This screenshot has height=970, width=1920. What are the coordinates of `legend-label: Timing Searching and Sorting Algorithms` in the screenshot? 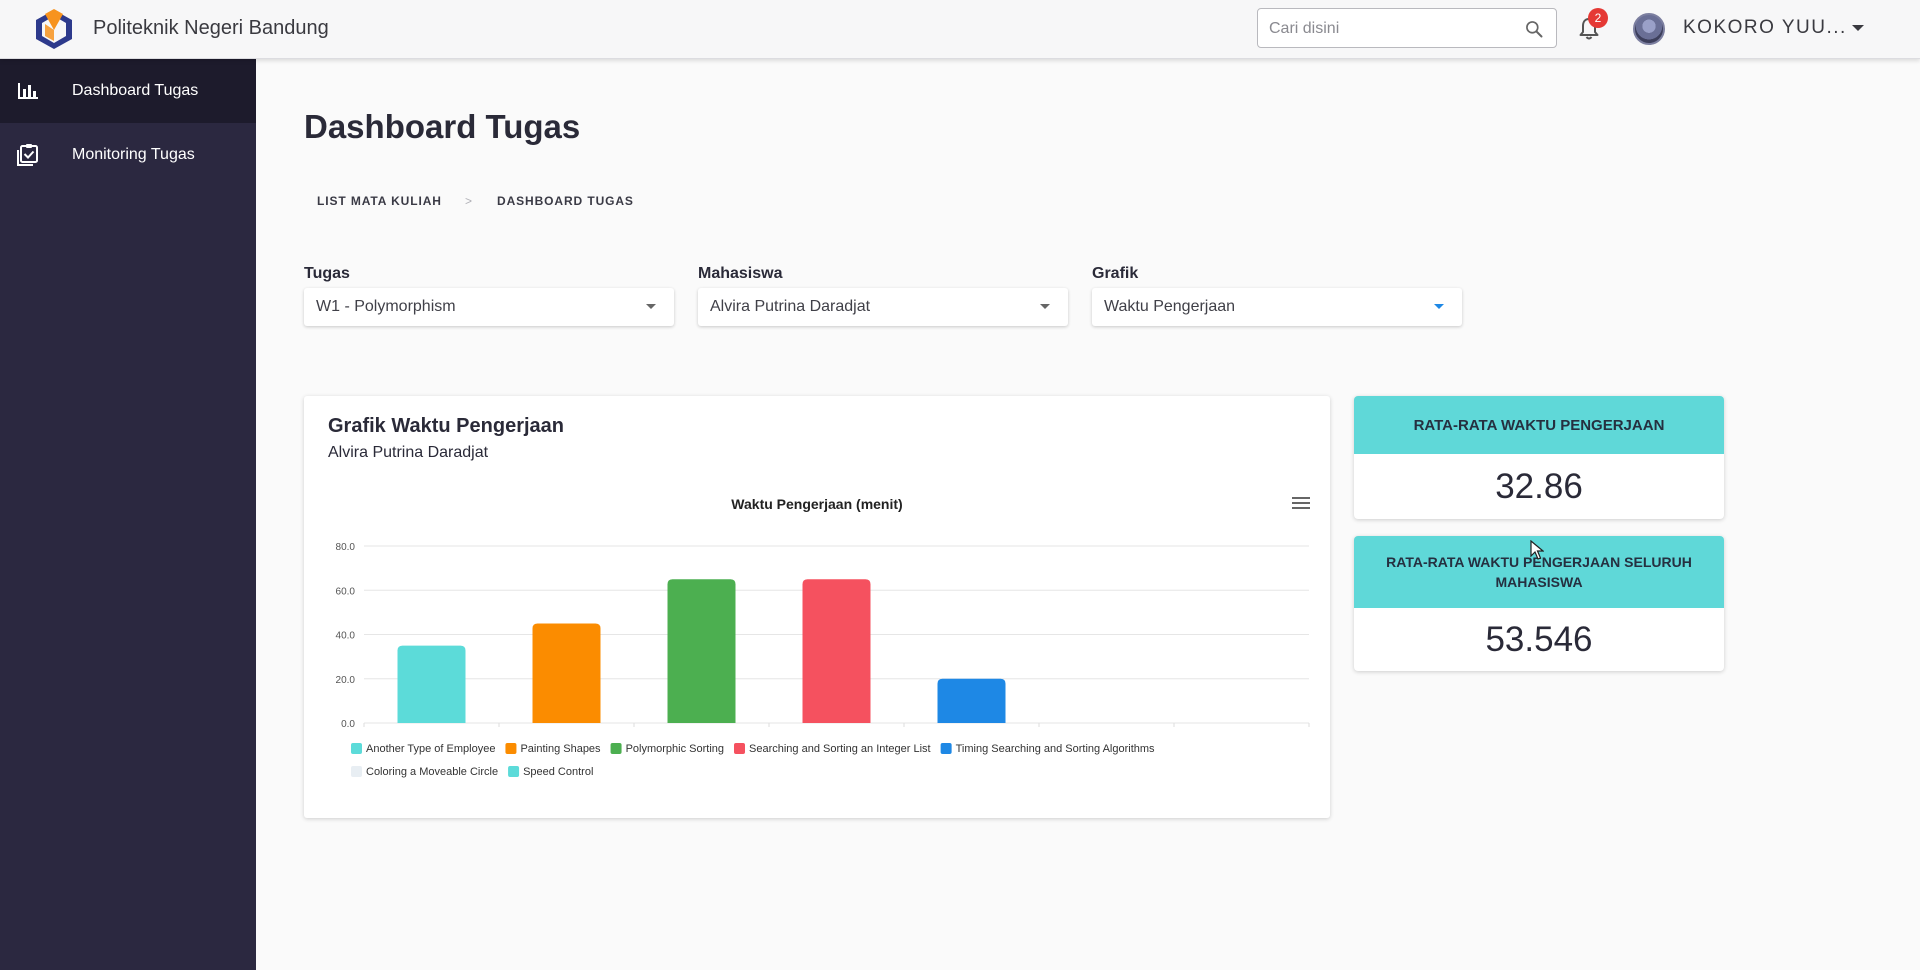 It's located at (1055, 749).